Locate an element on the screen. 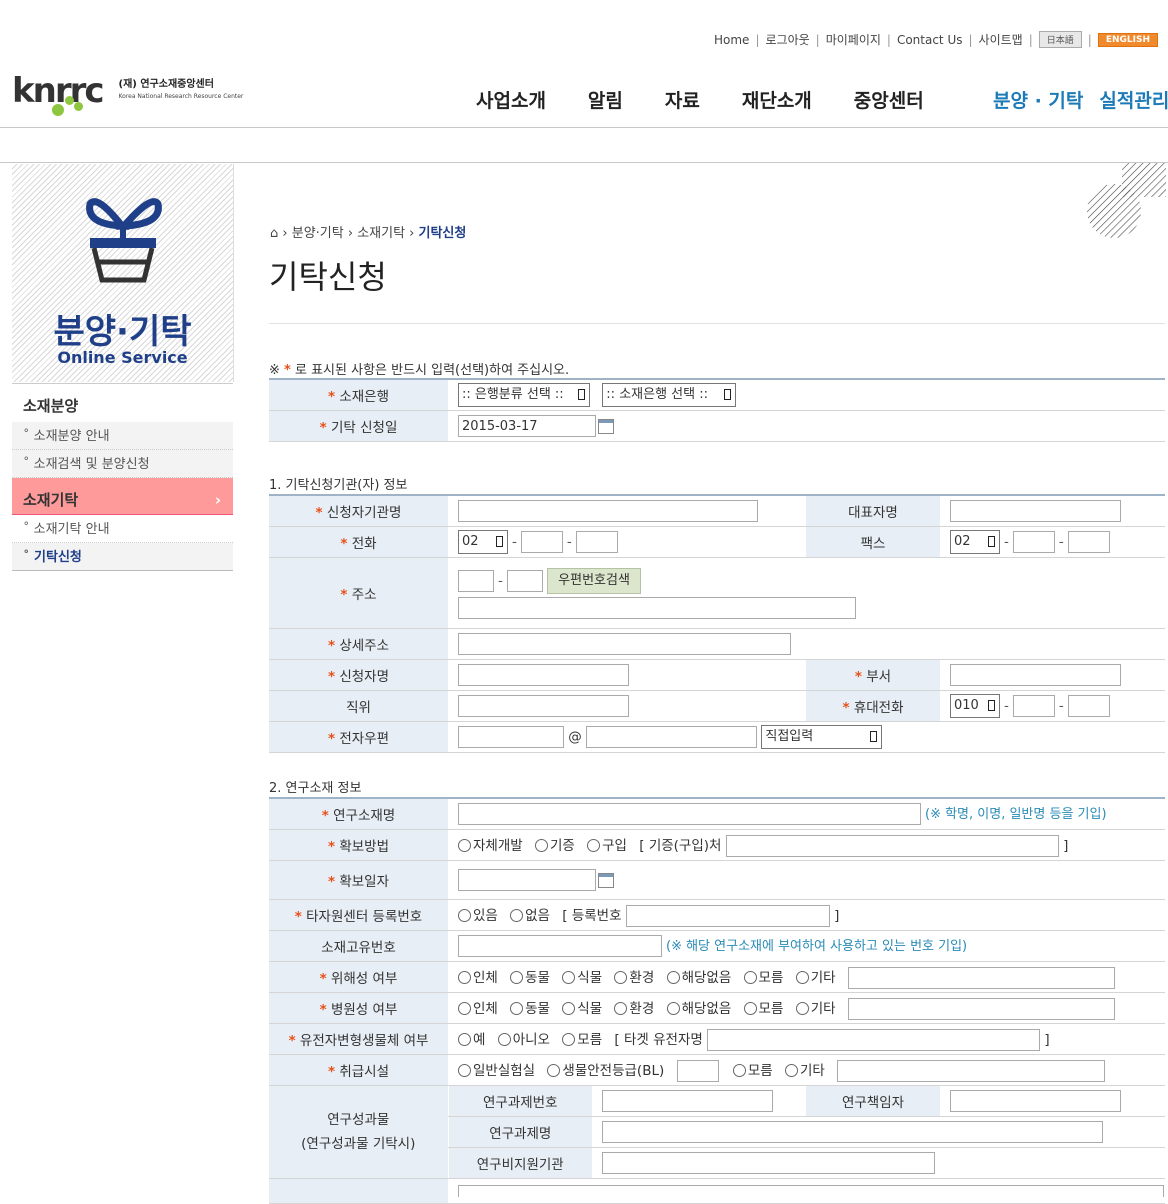 The width and height of the screenshot is (1168, 1204). sprout-pot-icon is located at coordinates (124, 240).